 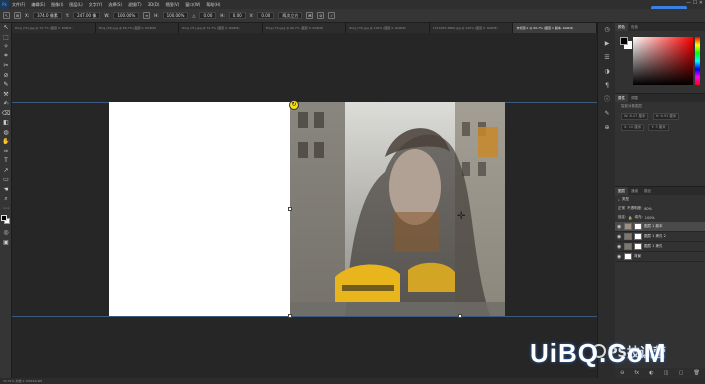 I want to click on layer-name: 图层 1 拷贝, so click(x=653, y=246).